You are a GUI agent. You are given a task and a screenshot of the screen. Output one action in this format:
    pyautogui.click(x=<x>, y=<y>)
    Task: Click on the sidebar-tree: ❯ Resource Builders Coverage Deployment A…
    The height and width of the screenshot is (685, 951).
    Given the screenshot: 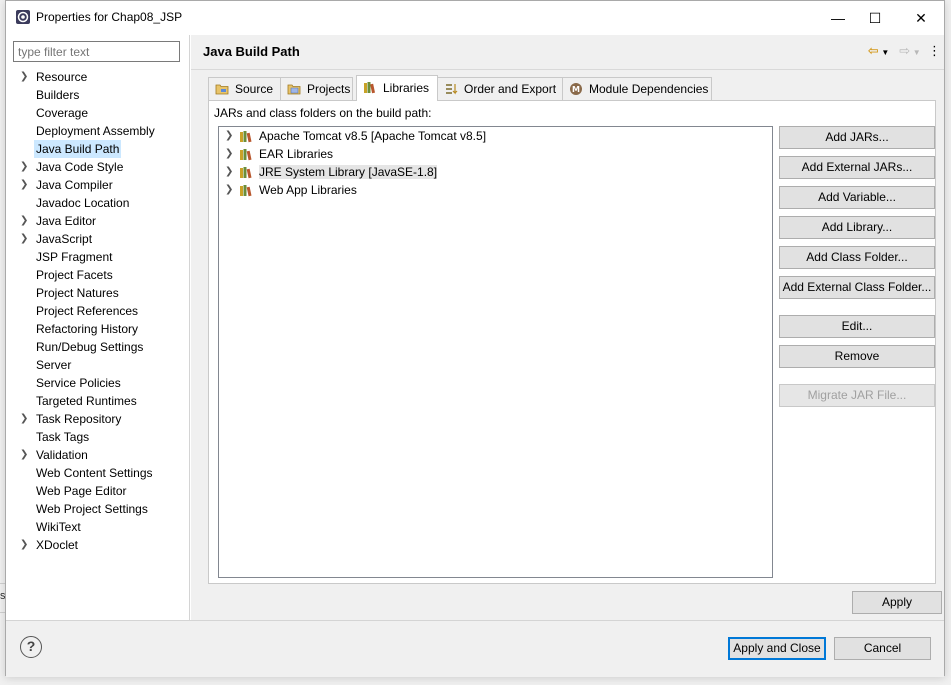 What is the action you would take?
    pyautogui.click(x=97, y=311)
    